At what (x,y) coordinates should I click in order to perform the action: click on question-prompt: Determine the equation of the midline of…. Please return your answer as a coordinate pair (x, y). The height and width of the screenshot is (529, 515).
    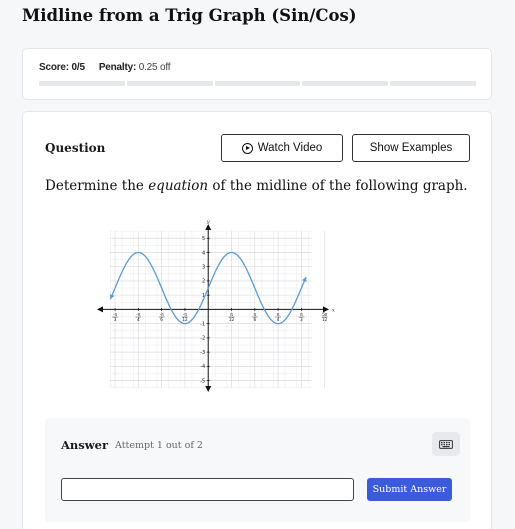
    Looking at the image, I should click on (256, 186).